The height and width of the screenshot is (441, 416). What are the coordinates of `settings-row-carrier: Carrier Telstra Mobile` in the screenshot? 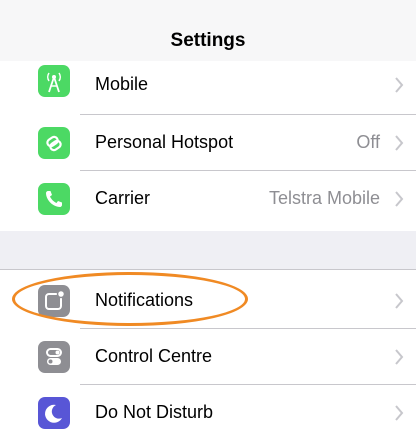 It's located at (208, 199).